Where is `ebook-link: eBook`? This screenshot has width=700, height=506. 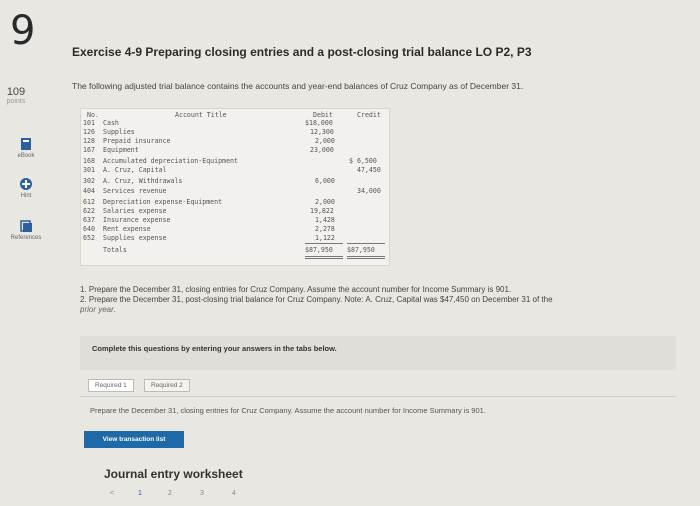 ebook-link: eBook is located at coordinates (26, 148).